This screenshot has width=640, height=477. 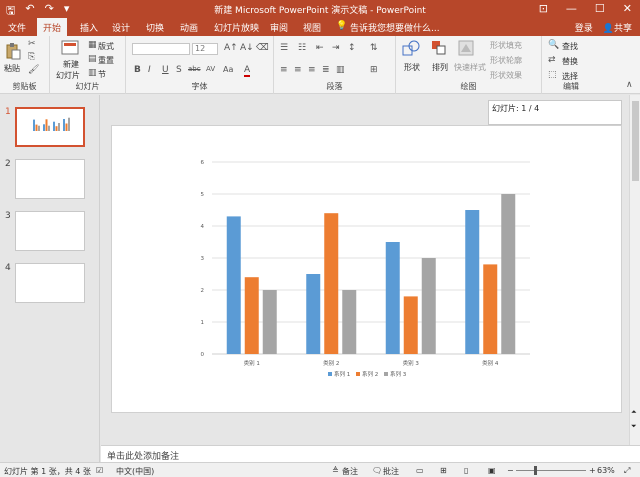 I want to click on line-spacing-icon: ↕, so click(x=352, y=48).